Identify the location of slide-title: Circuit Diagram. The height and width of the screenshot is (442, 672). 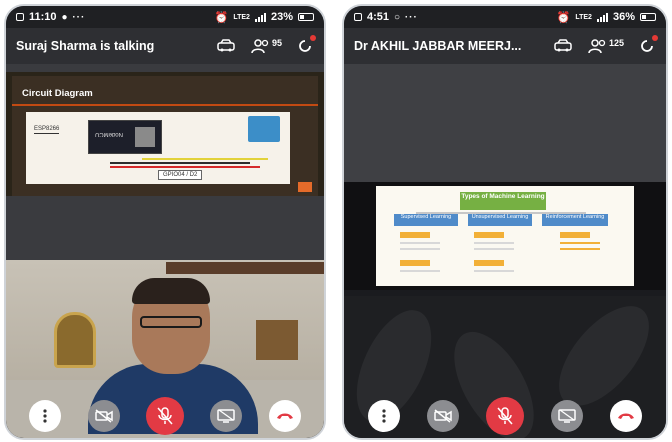
(57, 93).